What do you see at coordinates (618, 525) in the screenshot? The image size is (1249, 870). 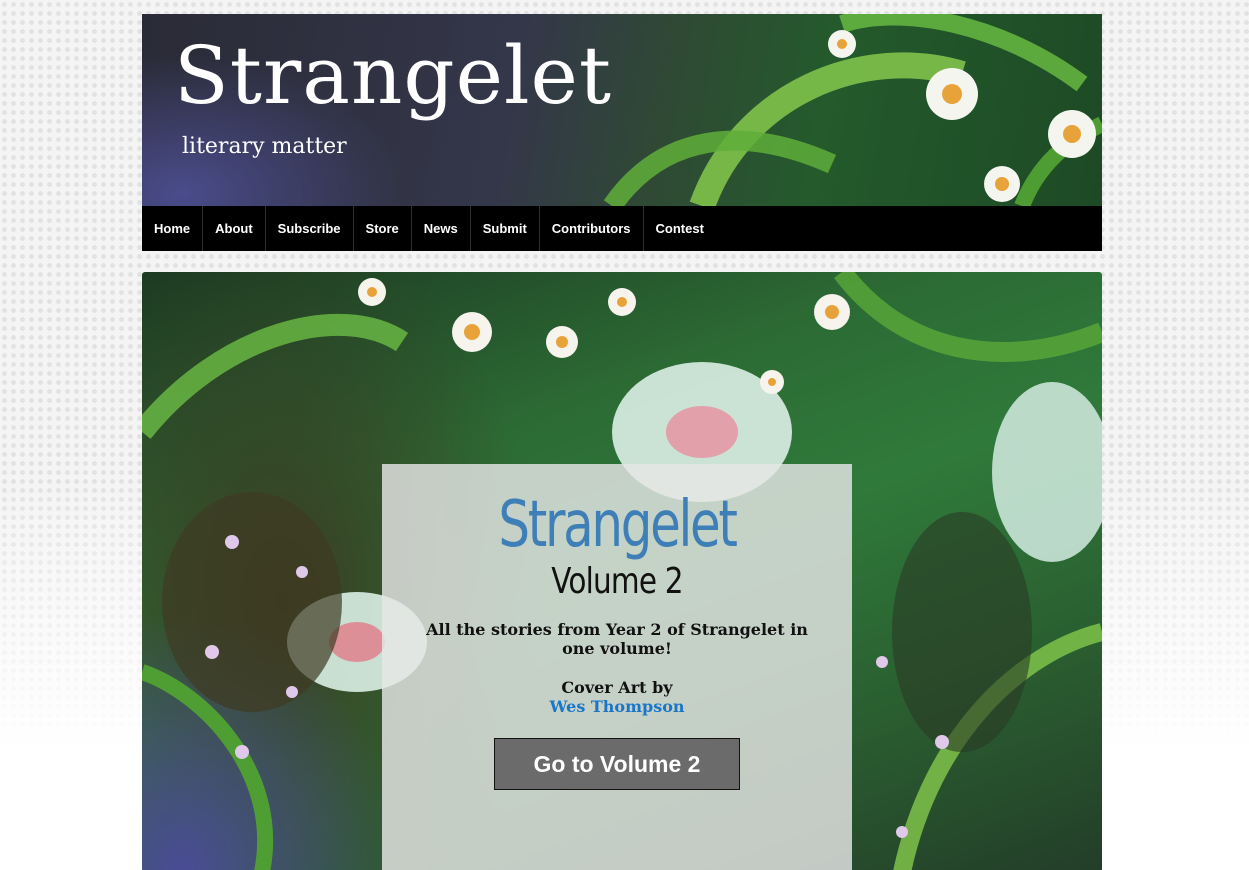 I see `promo-title: Strangelet` at bounding box center [618, 525].